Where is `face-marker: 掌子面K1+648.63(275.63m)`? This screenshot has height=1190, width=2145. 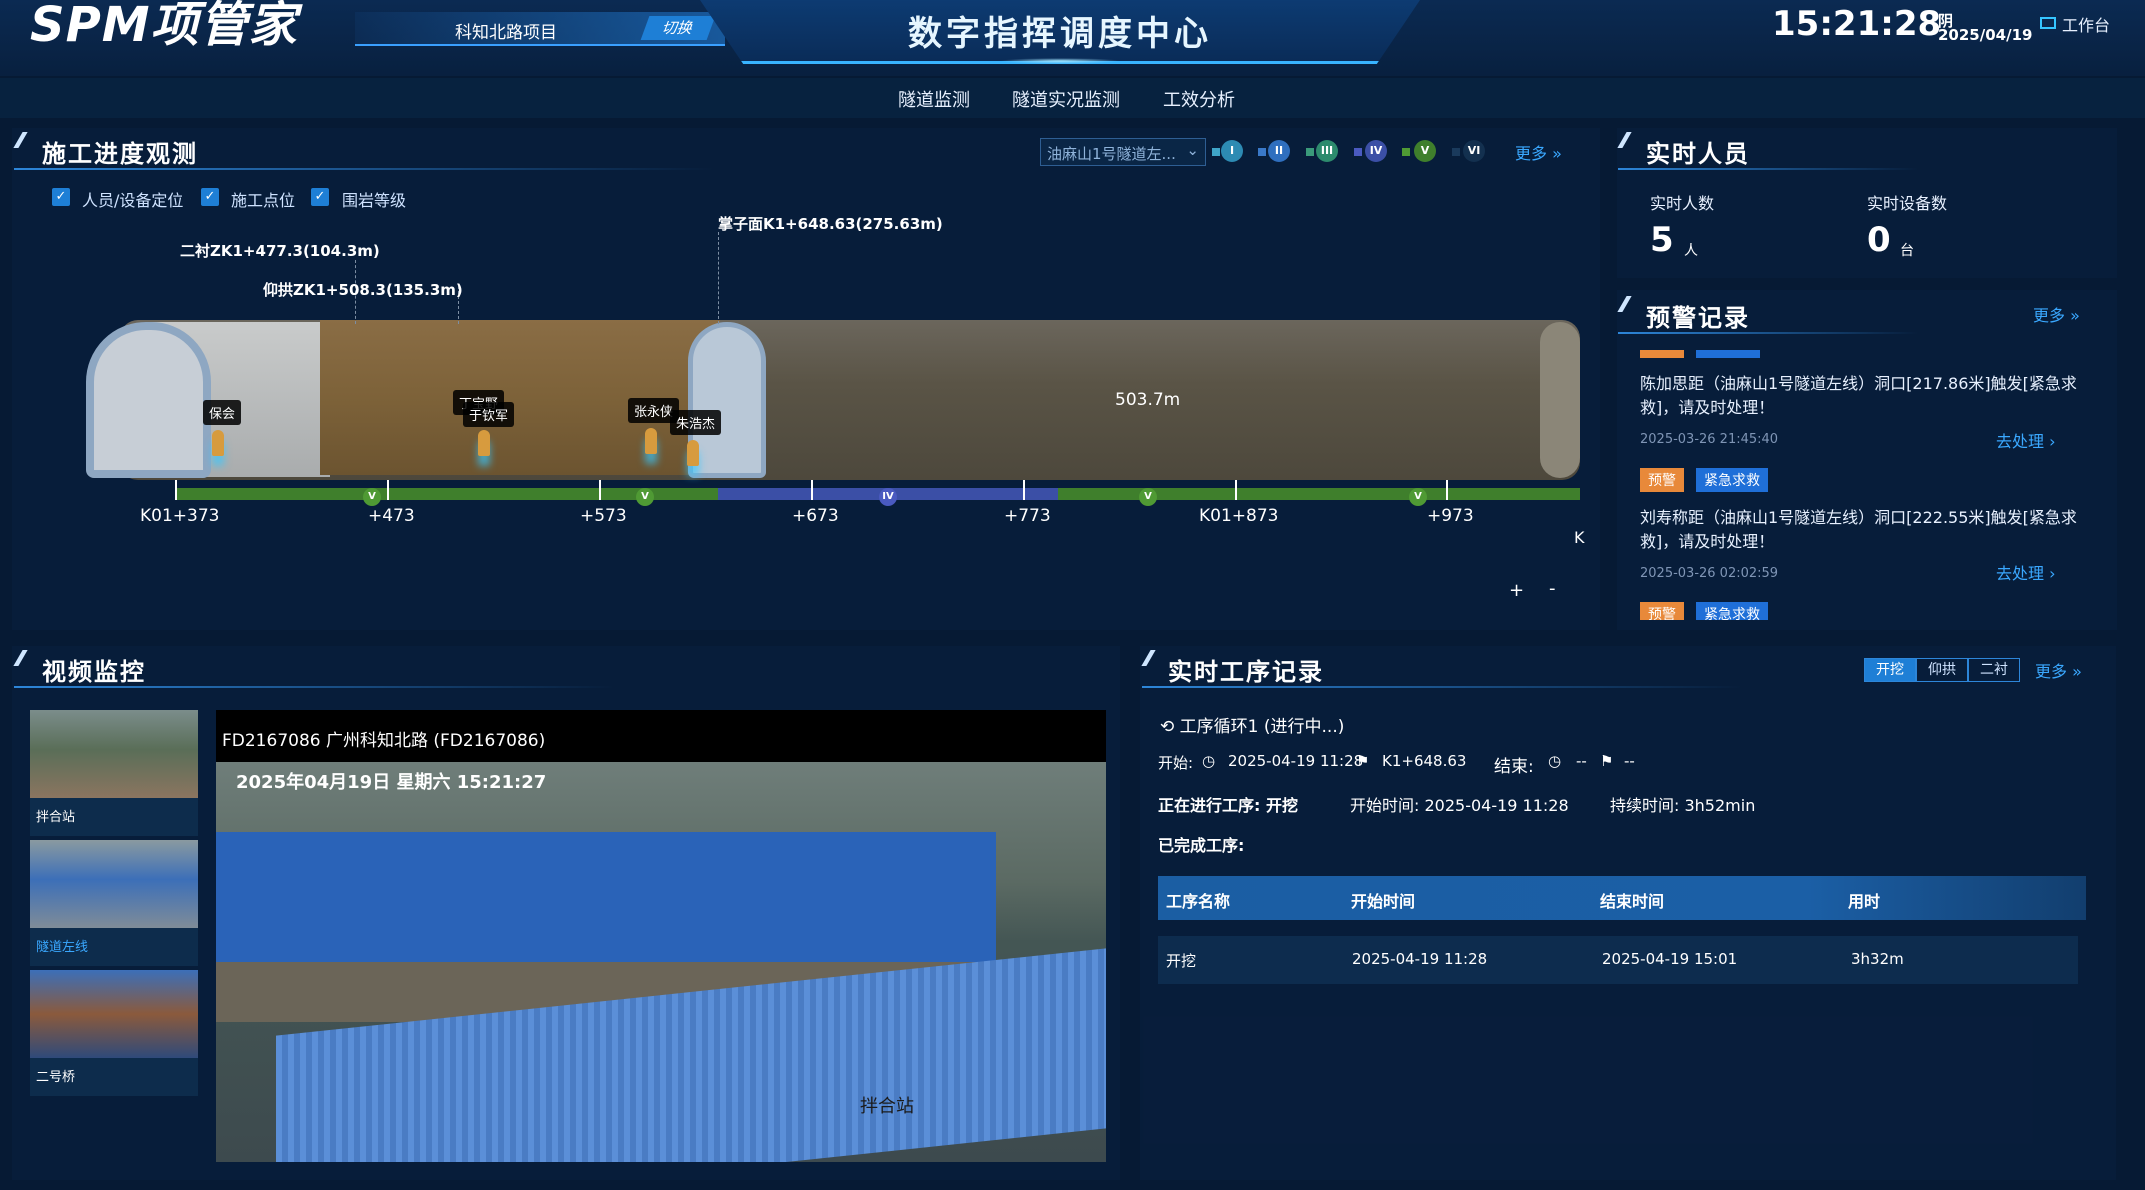
face-marker: 掌子面K1+648.63(275.63m) is located at coordinates (830, 224).